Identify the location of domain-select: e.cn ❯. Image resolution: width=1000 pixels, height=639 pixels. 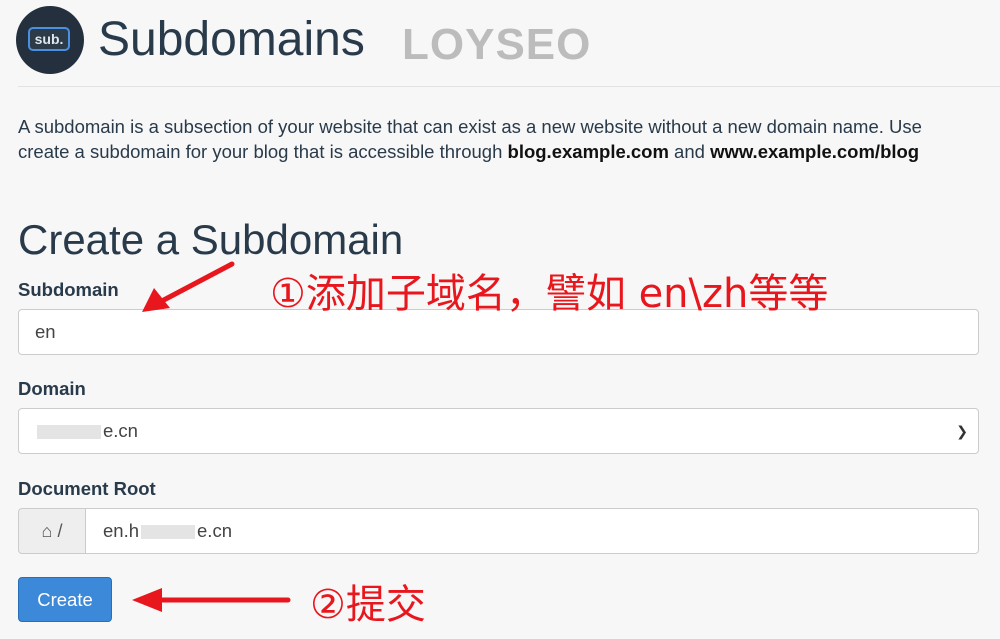
(498, 431).